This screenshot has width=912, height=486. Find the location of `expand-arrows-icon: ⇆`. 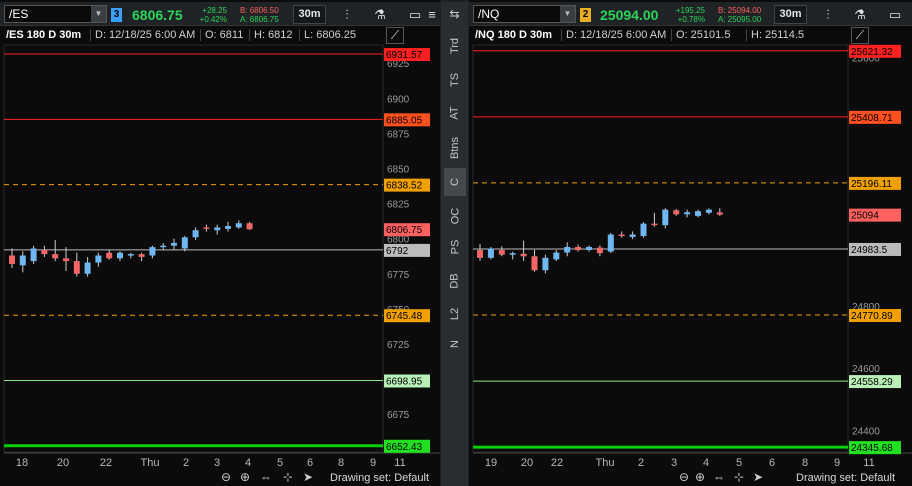

expand-arrows-icon: ⇆ is located at coordinates (454, 14).